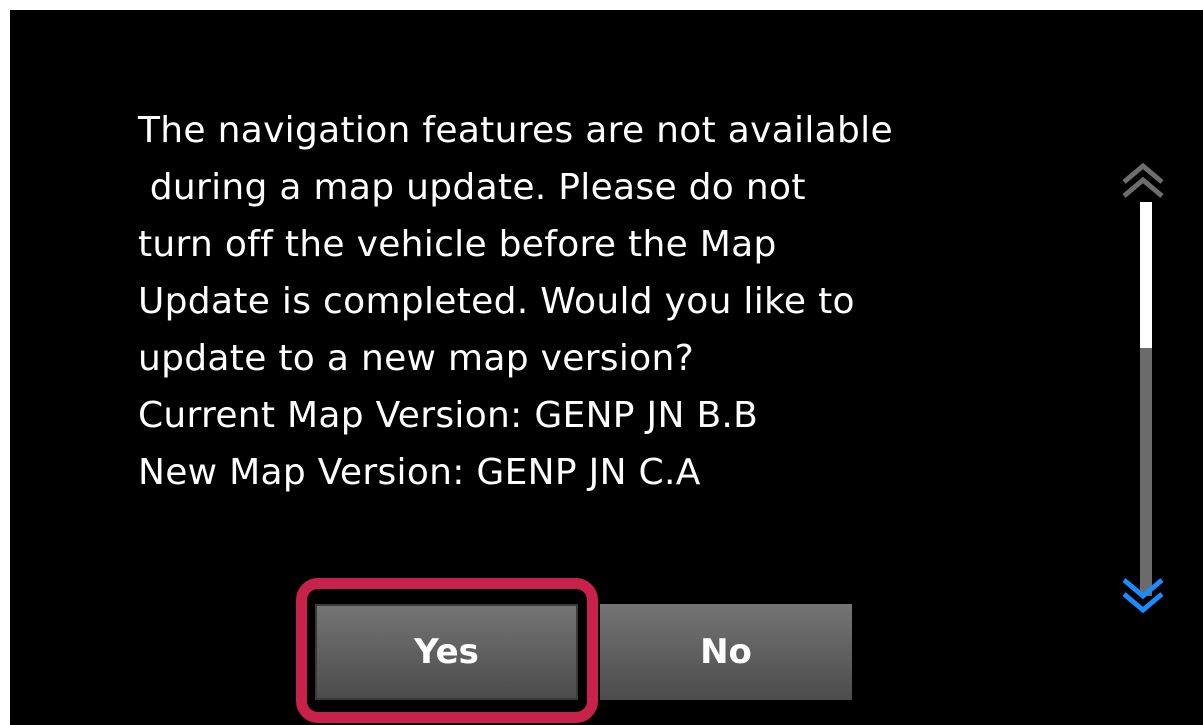 The width and height of the screenshot is (1203, 725). I want to click on double-chevron-down-icon, so click(1143, 591).